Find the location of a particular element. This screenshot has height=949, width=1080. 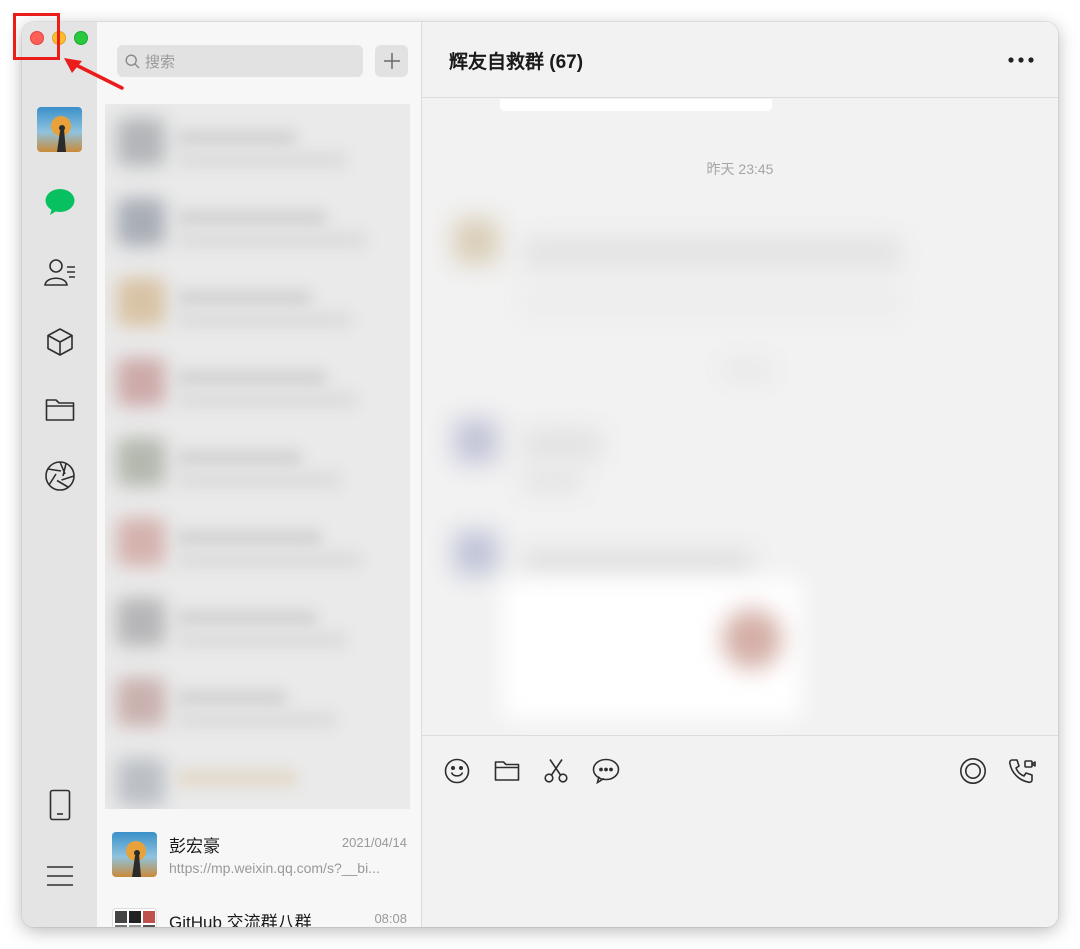

favorites-cube-icon is located at coordinates (60, 342).